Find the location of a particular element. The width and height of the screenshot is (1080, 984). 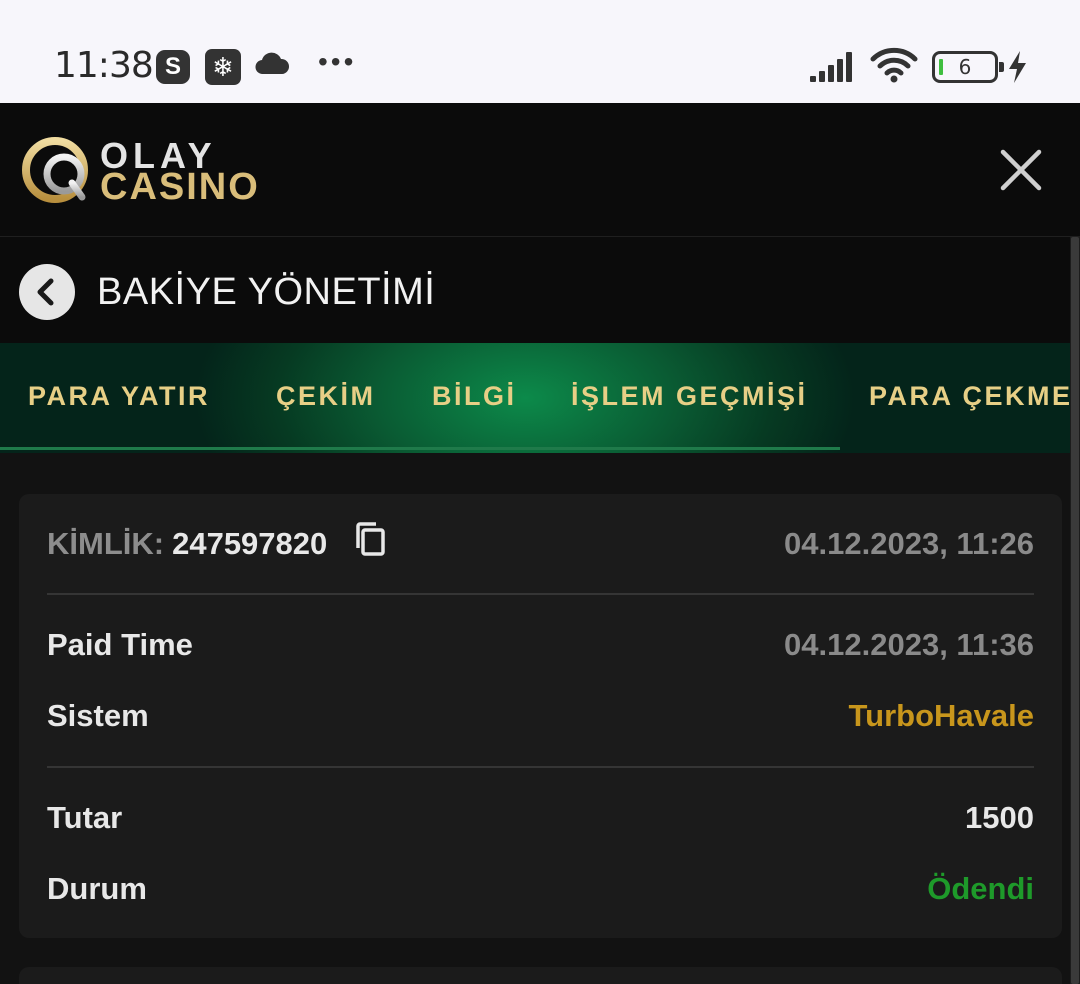

close-icon is located at coordinates (1021, 170).